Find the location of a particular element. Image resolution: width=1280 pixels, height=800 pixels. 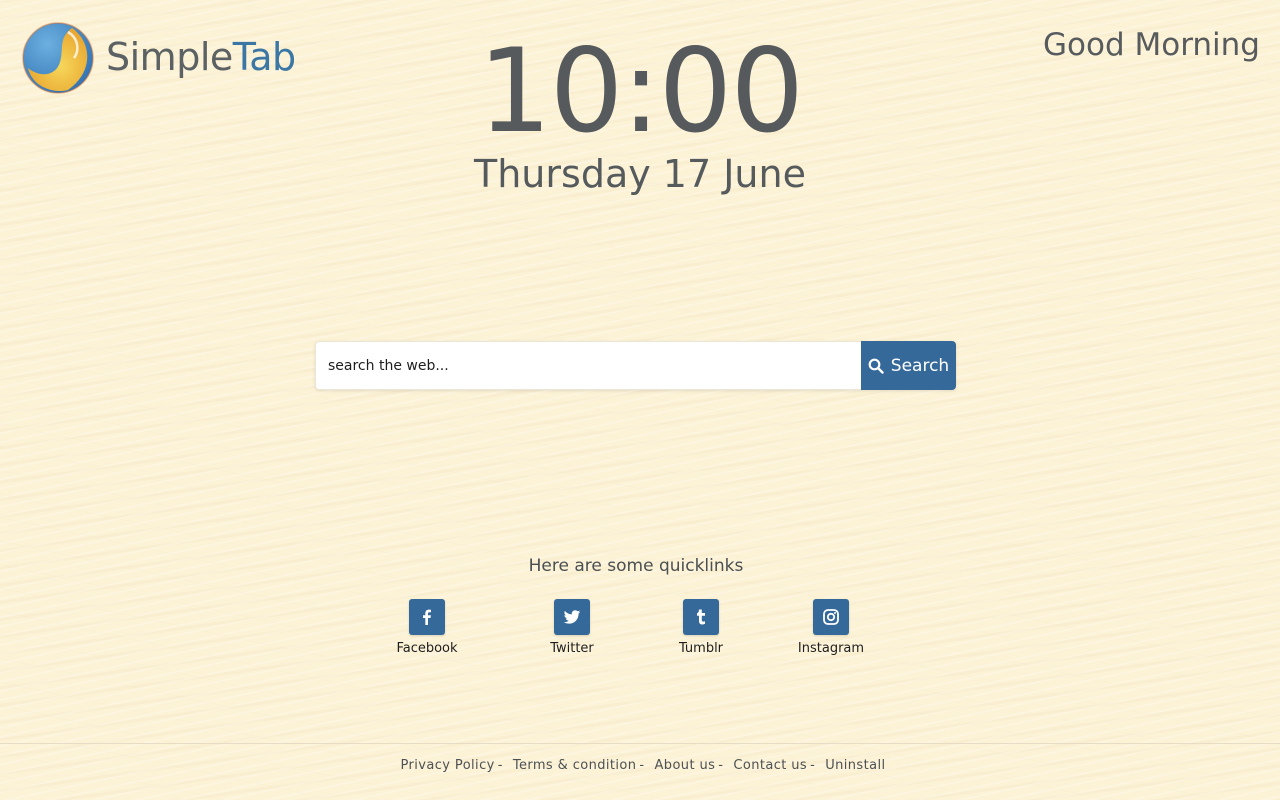

quicklink-tumblr: Tumblr is located at coordinates (701, 627).